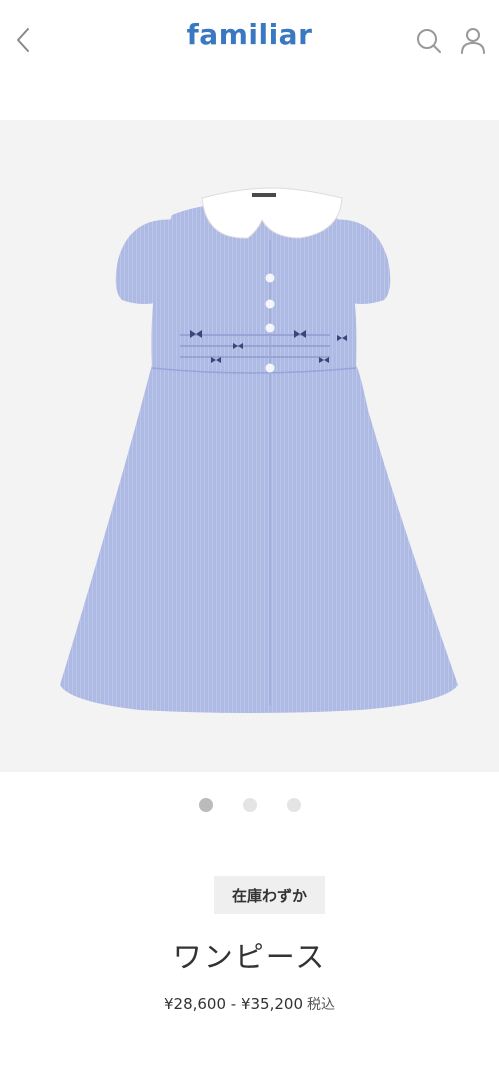  What do you see at coordinates (249, 957) in the screenshot?
I see `product-name: ワンピース` at bounding box center [249, 957].